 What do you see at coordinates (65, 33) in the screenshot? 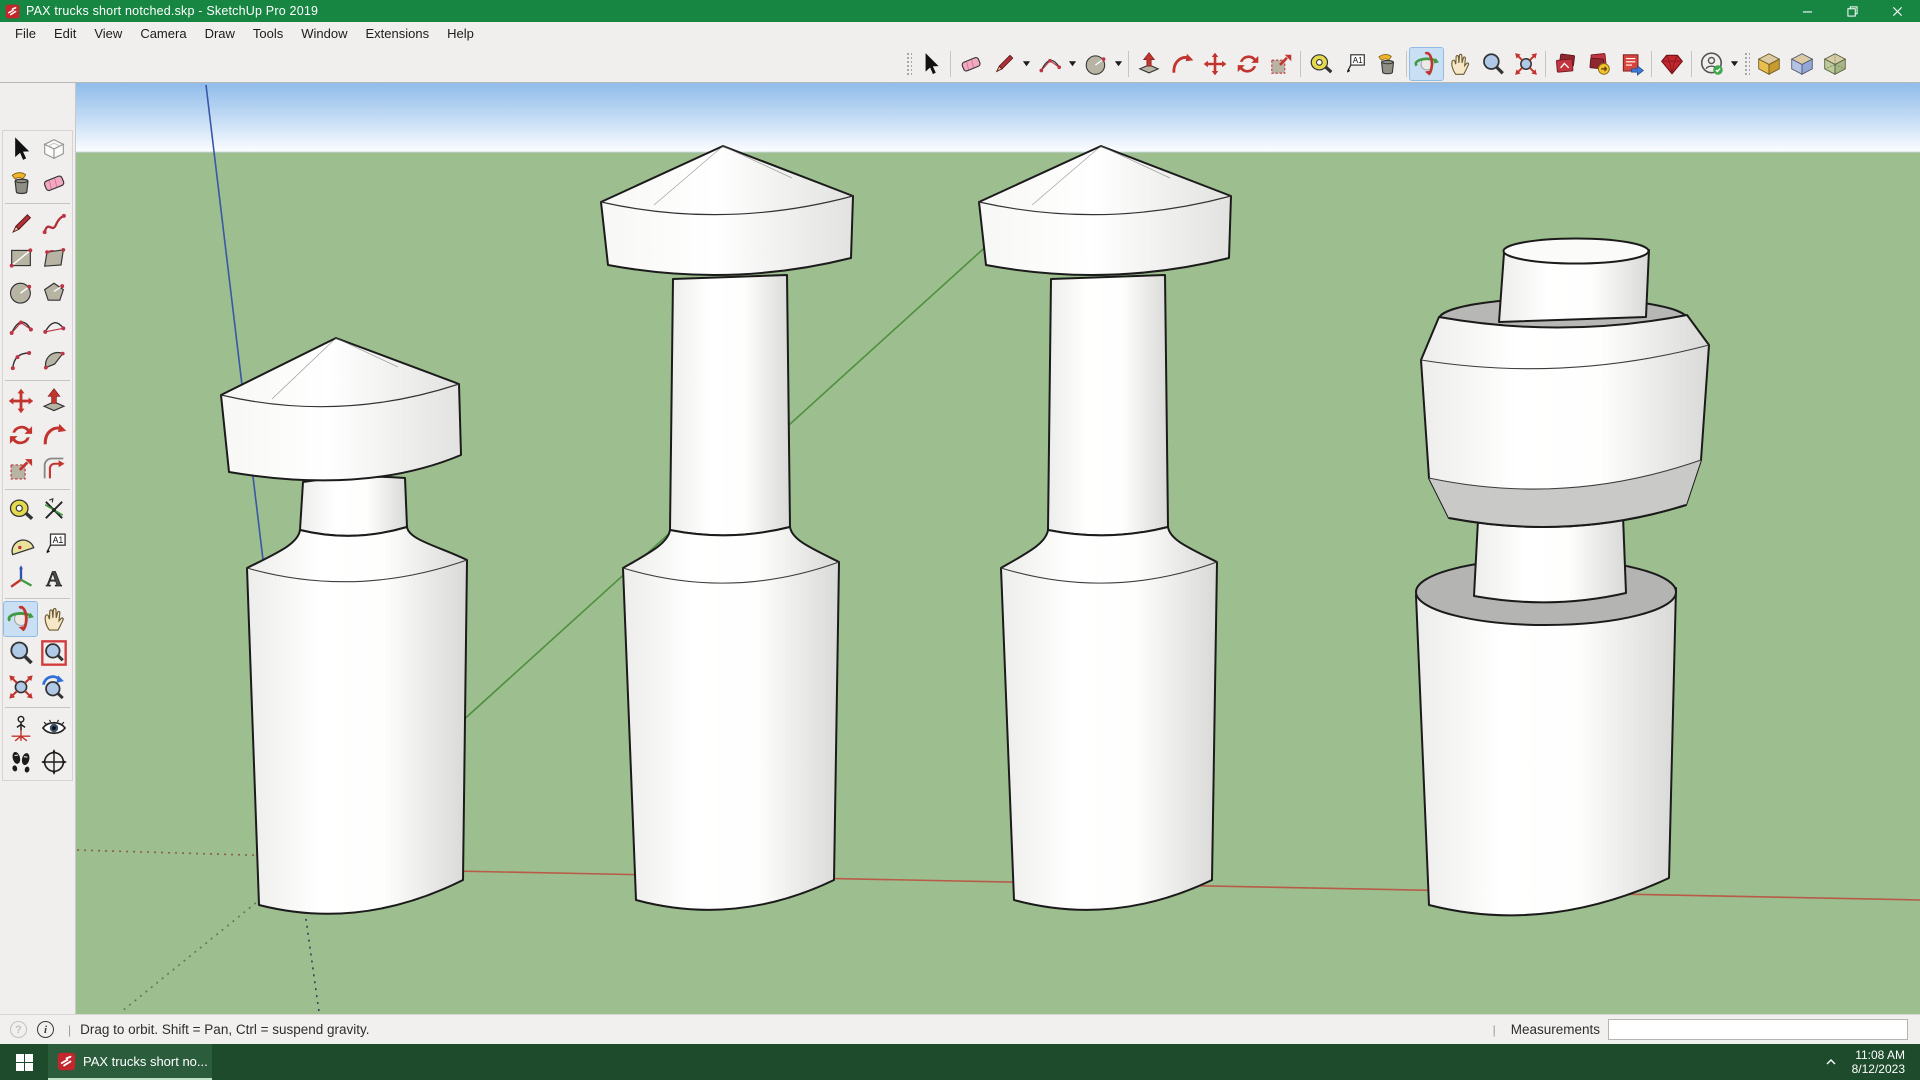
I see `menu-edit: Edit` at bounding box center [65, 33].